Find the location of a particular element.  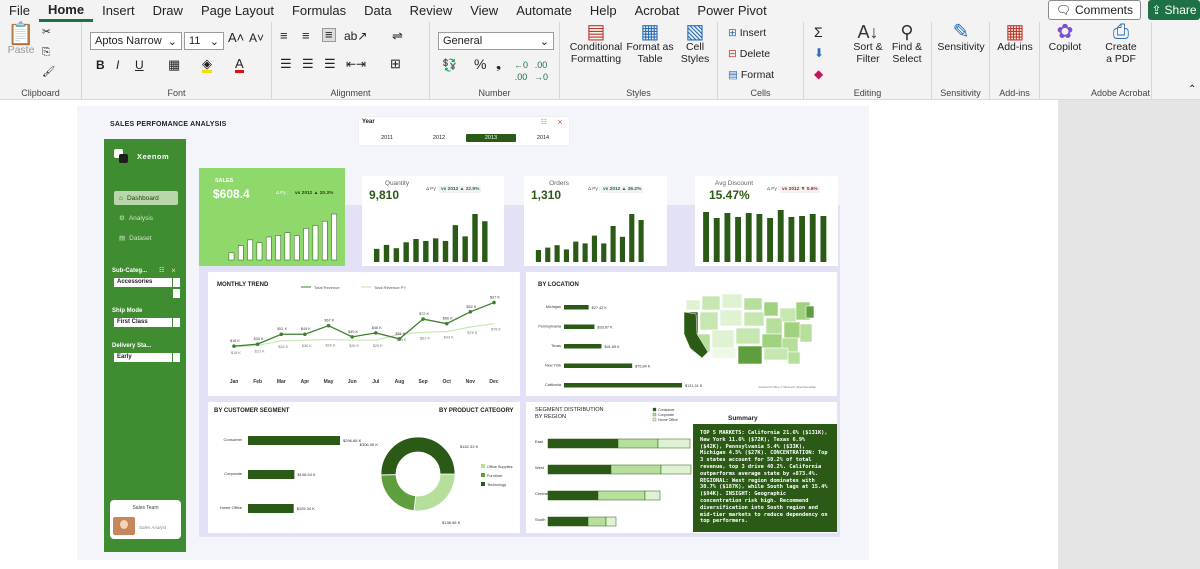

trend-label: $30 K is located at coordinates (259, 339).